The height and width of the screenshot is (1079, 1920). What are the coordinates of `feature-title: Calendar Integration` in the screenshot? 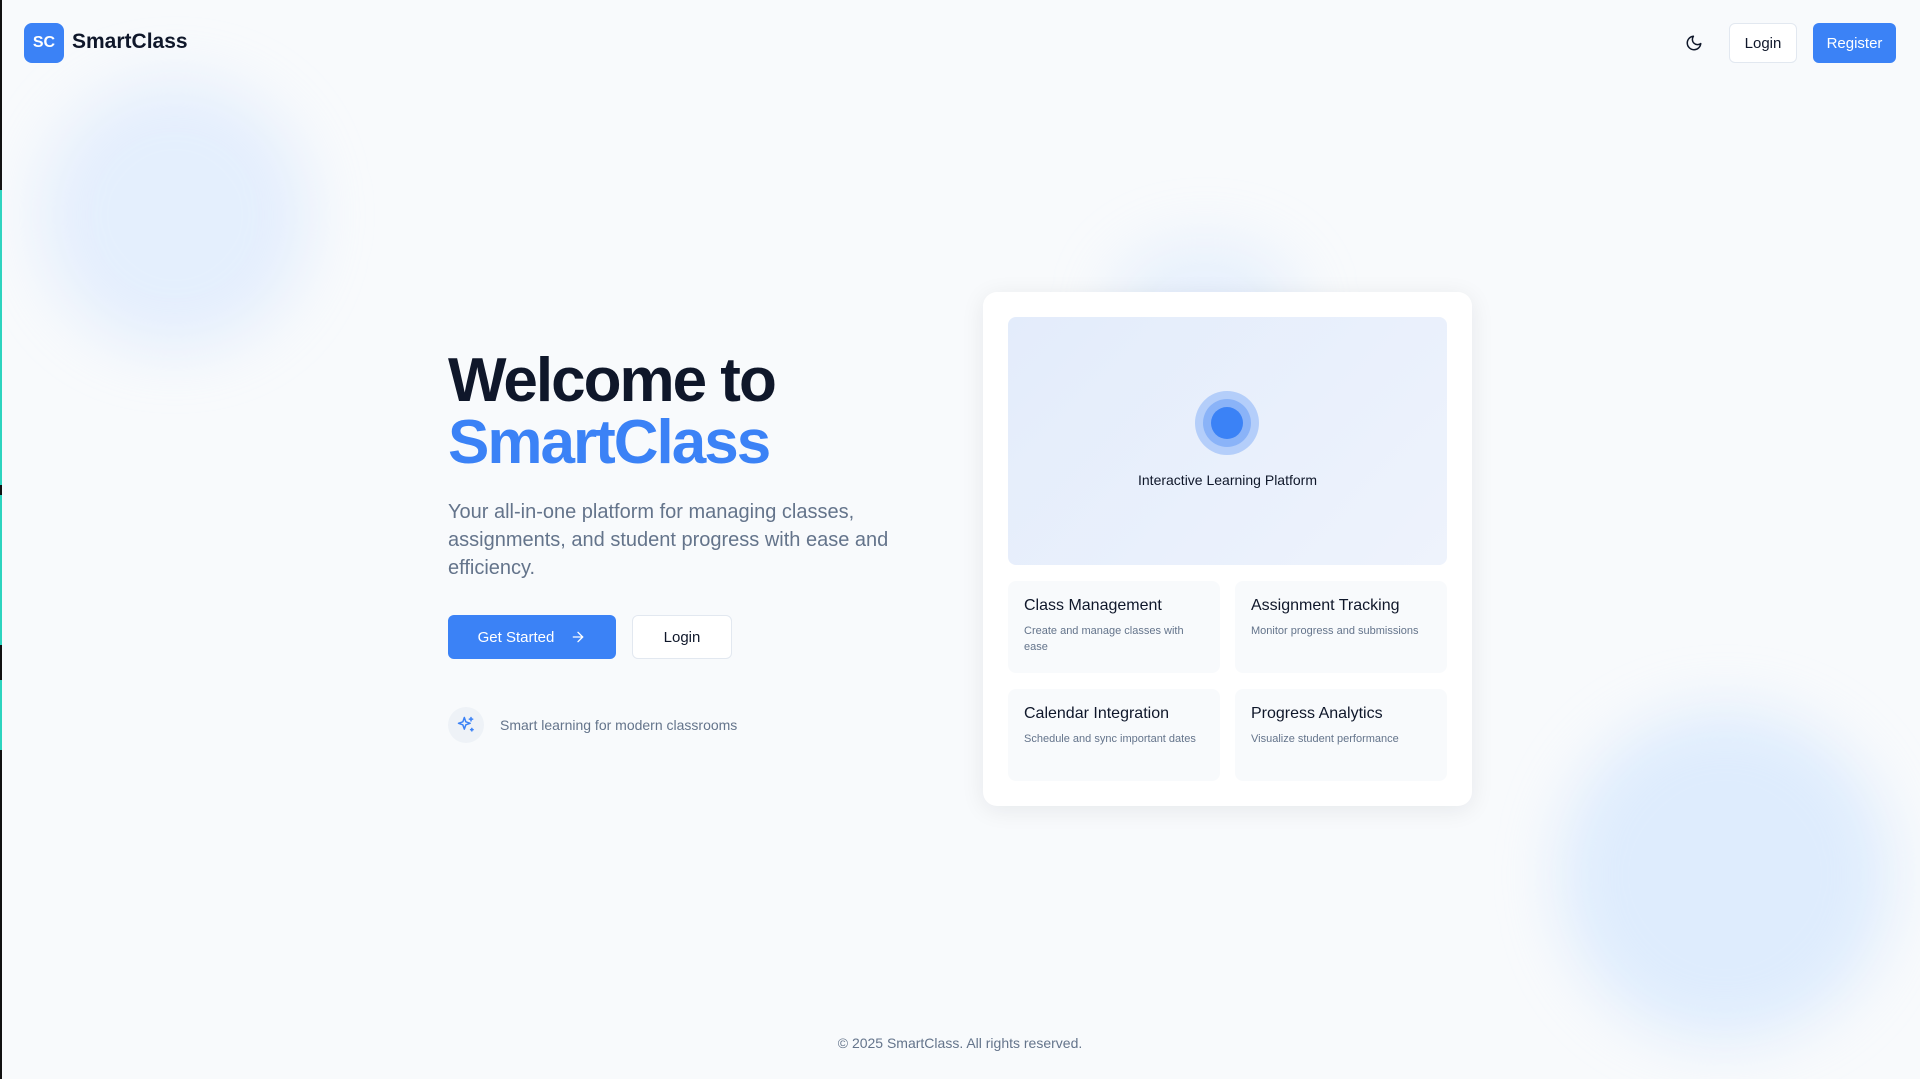 It's located at (1096, 713).